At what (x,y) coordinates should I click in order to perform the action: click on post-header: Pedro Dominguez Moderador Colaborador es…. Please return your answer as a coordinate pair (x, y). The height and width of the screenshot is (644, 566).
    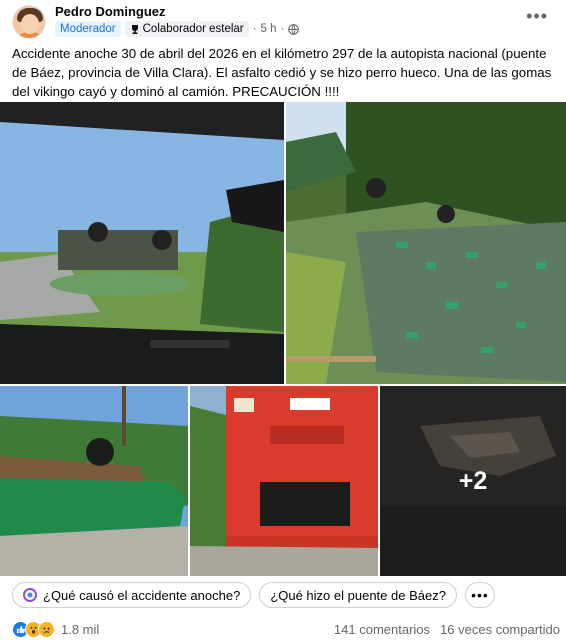
    Looking at the image, I should click on (283, 20).